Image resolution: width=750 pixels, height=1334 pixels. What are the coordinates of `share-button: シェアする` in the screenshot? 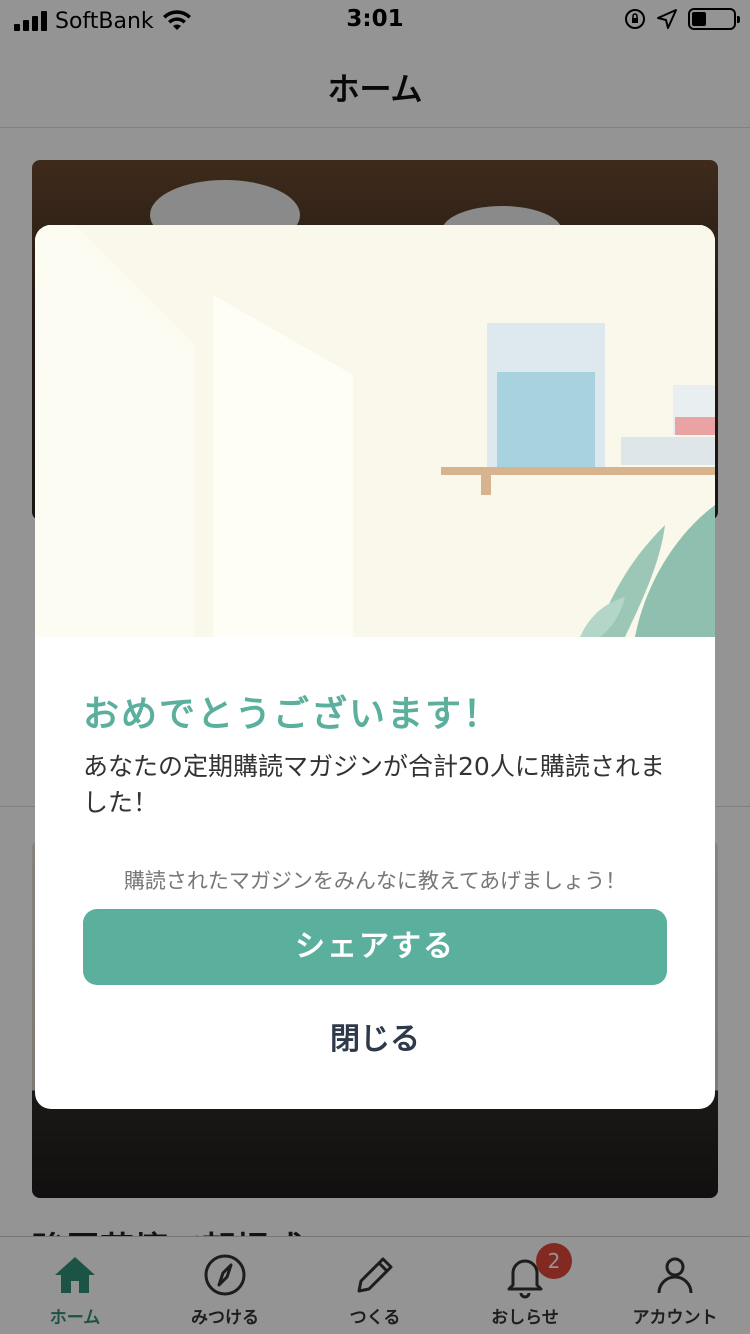 It's located at (375, 947).